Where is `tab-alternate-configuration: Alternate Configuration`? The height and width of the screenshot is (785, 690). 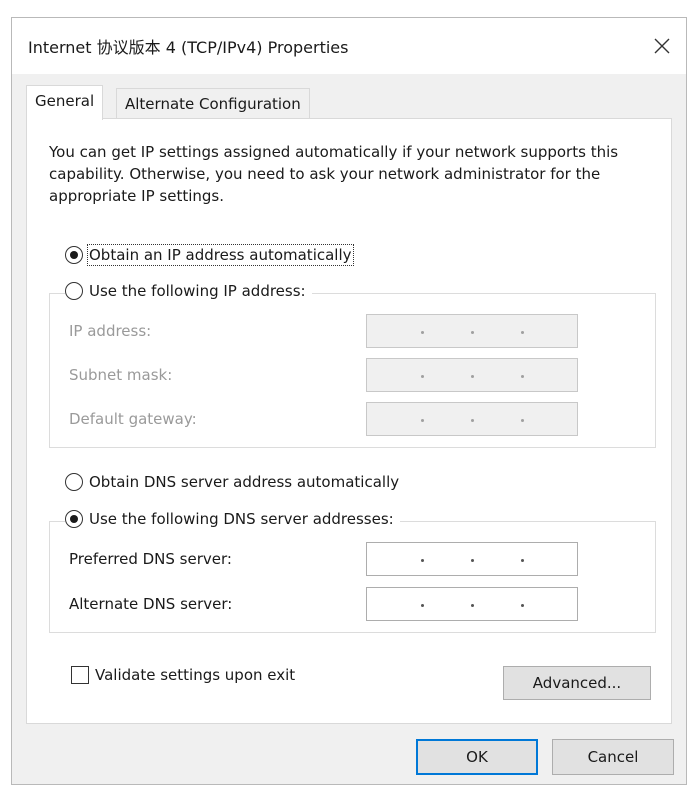 tab-alternate-configuration: Alternate Configuration is located at coordinates (213, 103).